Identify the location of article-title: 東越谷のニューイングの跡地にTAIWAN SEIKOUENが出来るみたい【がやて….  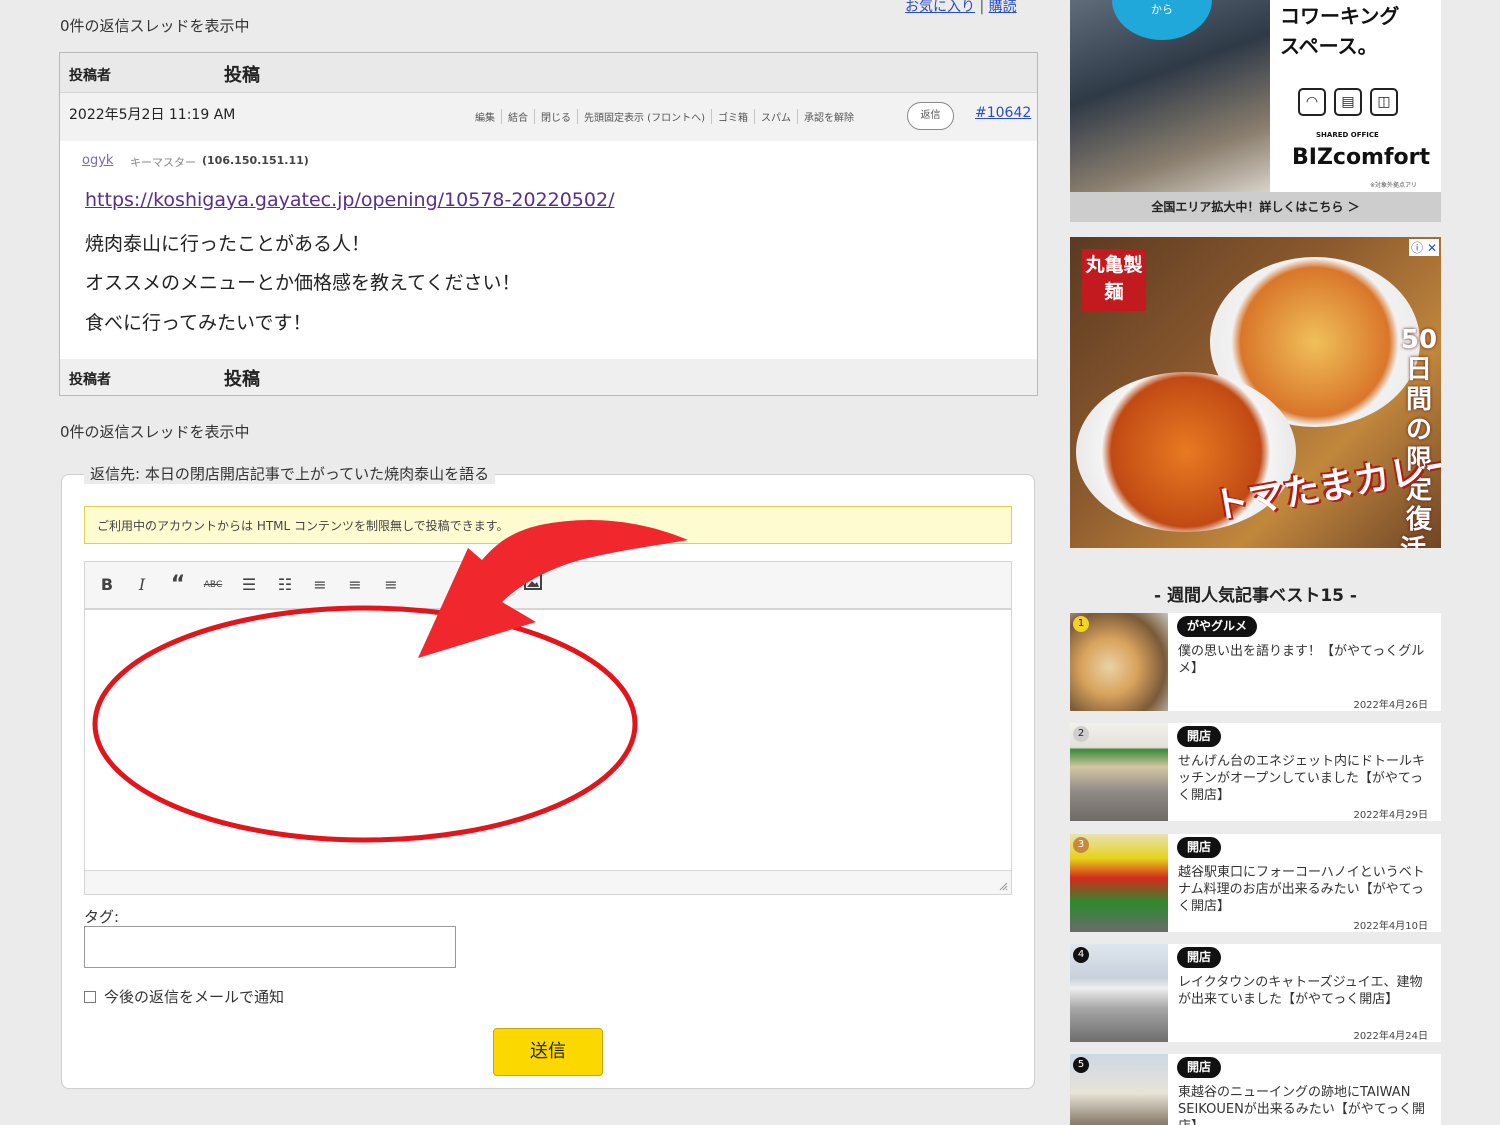
(1303, 1104).